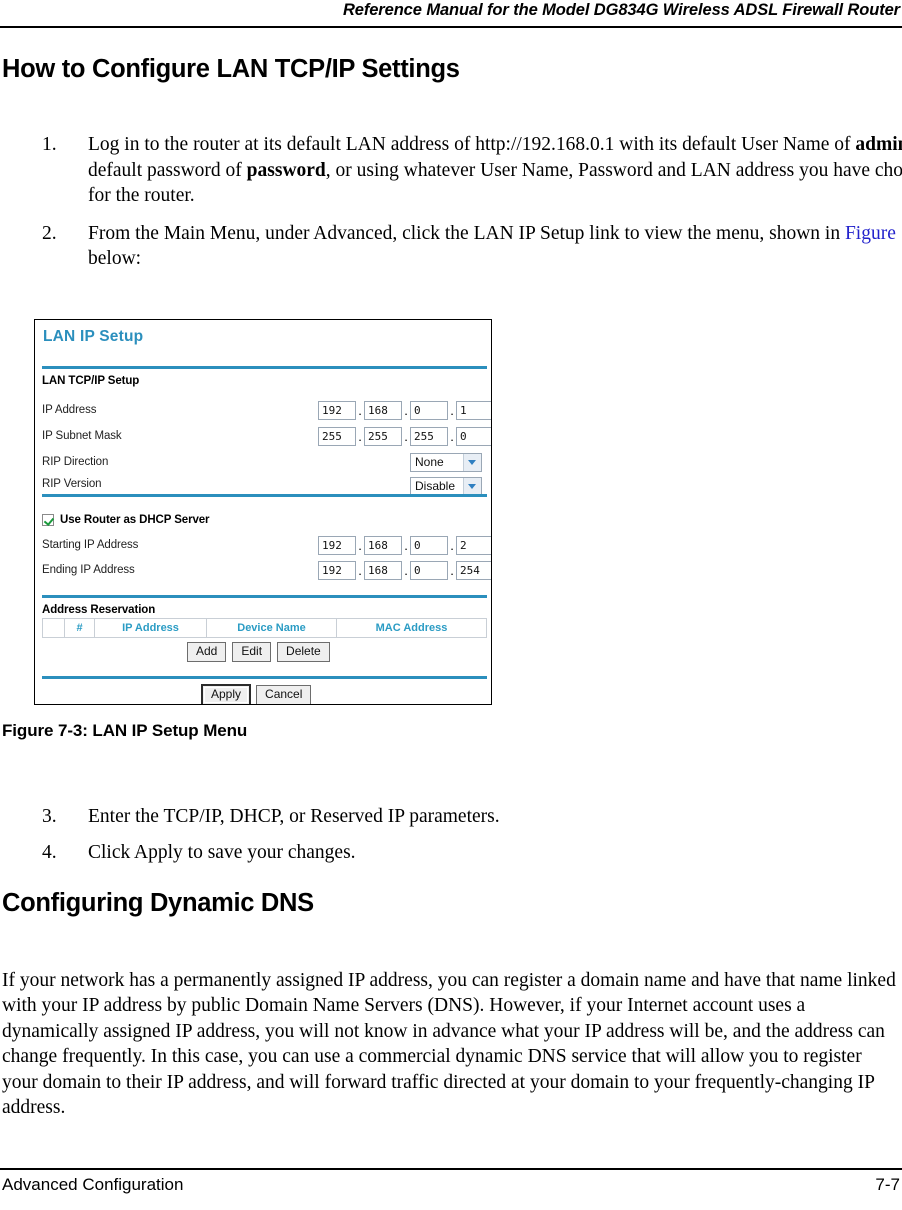 The width and height of the screenshot is (902, 1210). Describe the element at coordinates (383, 570) in the screenshot. I see `ending-ip-octet-2: 168` at that location.